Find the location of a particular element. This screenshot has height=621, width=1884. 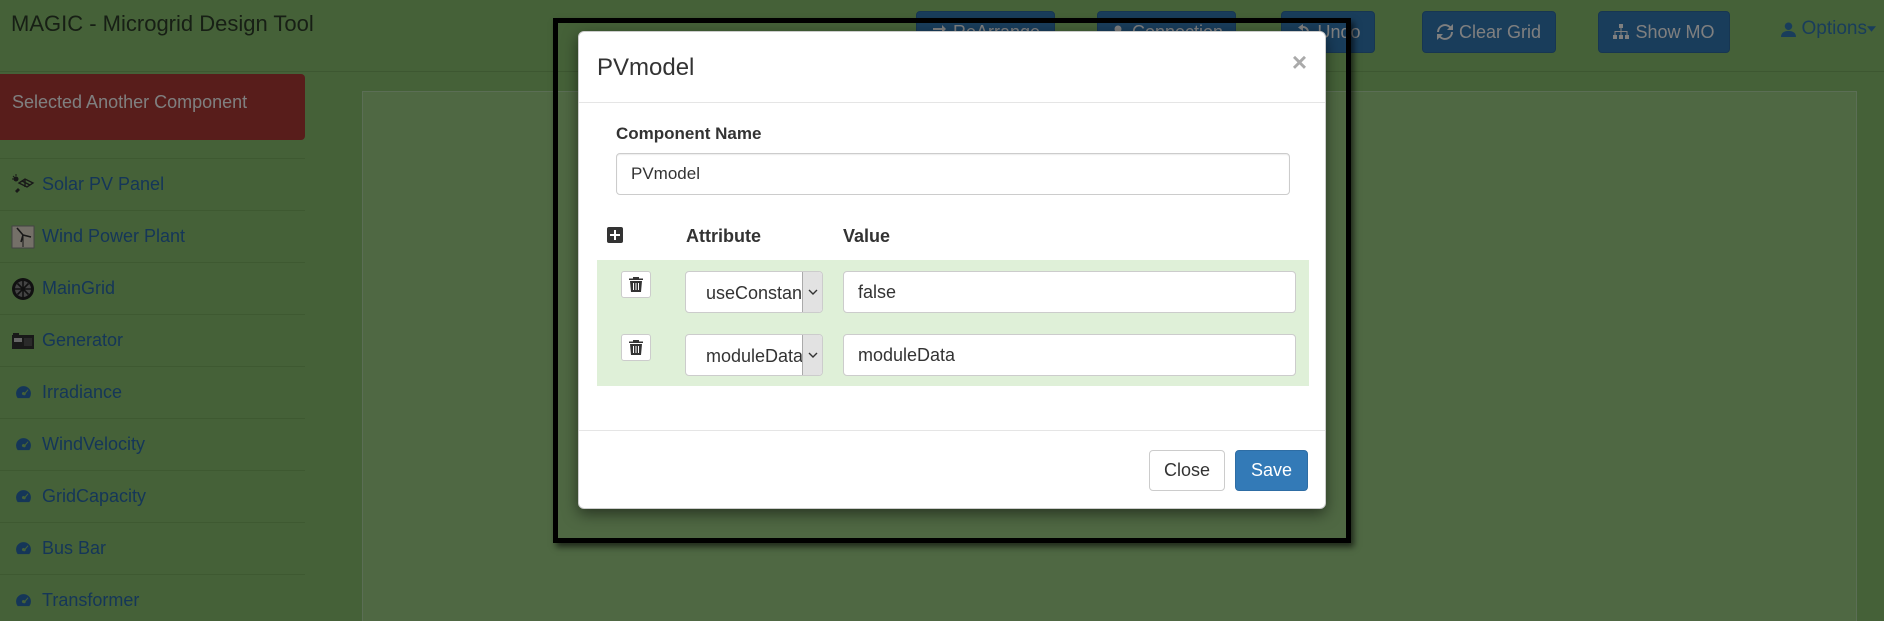

close-icon: × is located at coordinates (1299, 62).